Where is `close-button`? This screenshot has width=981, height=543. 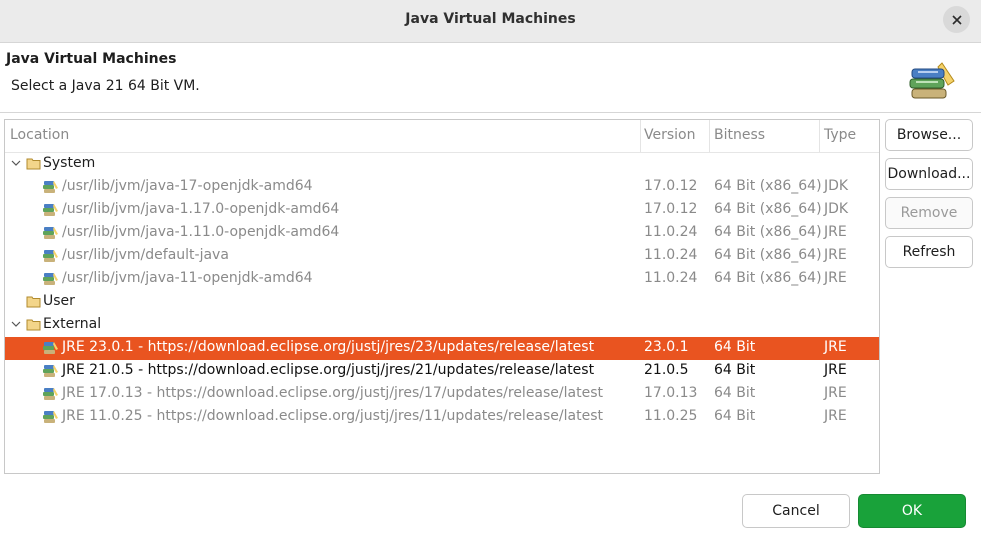 close-button is located at coordinates (956, 19).